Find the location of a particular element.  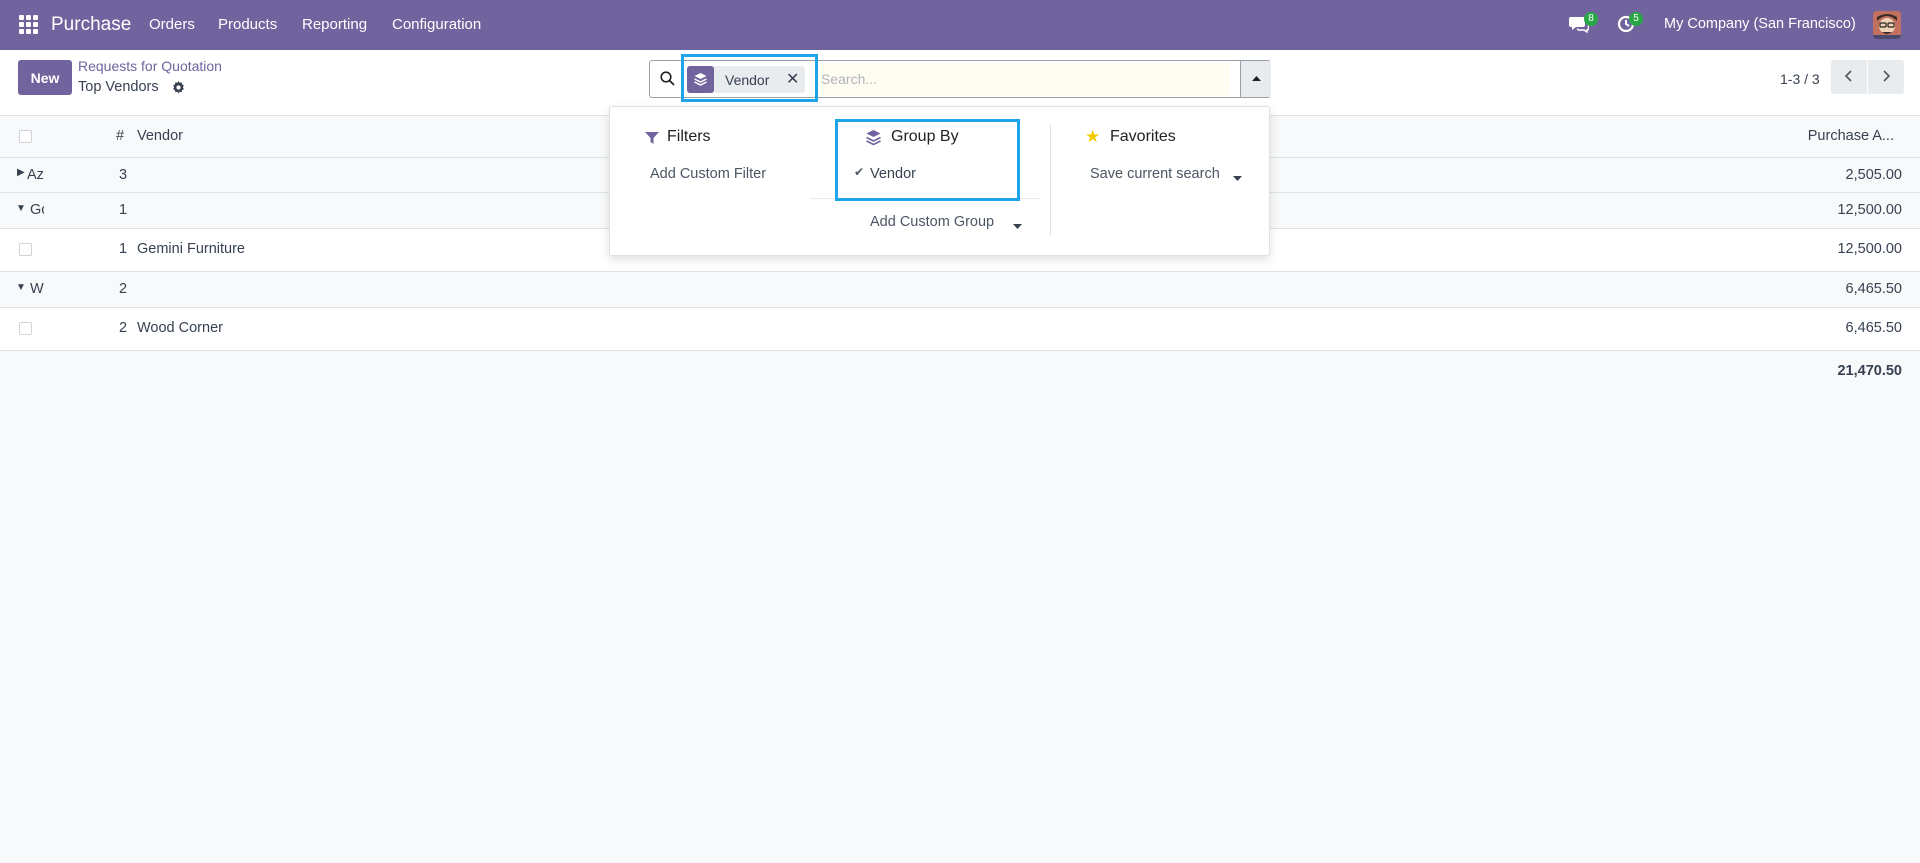

group-row: ▼ W 2 6,465.50 is located at coordinates (960, 290).